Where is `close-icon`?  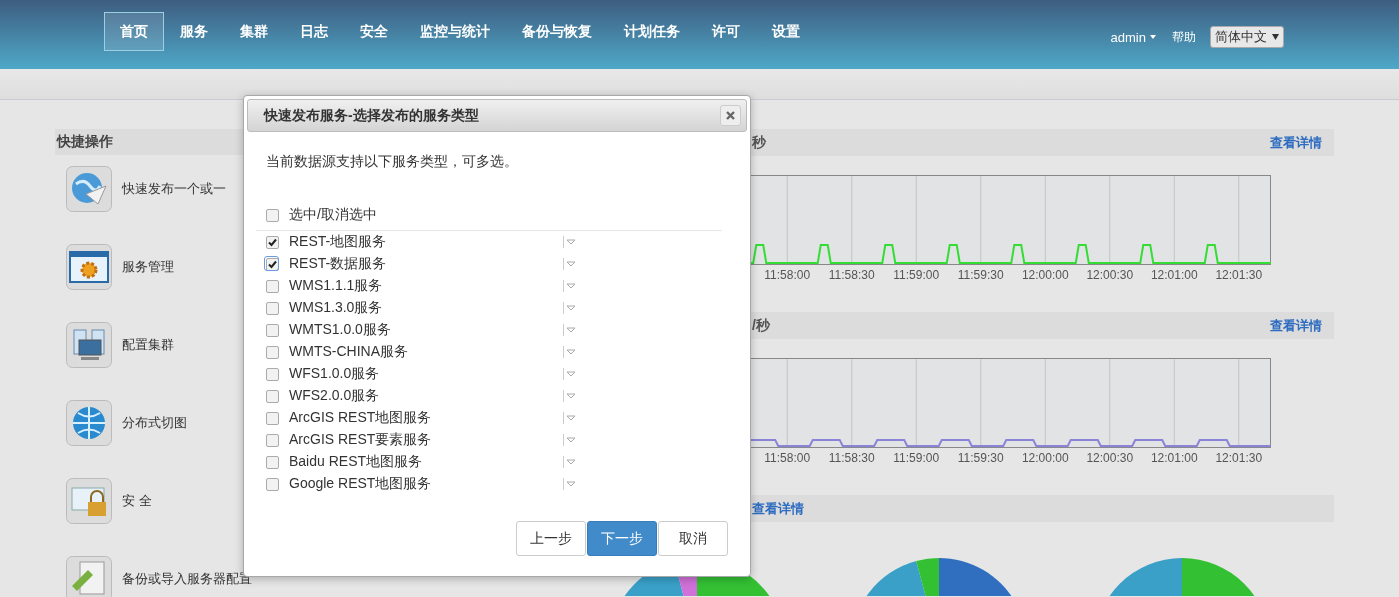 close-icon is located at coordinates (730, 115).